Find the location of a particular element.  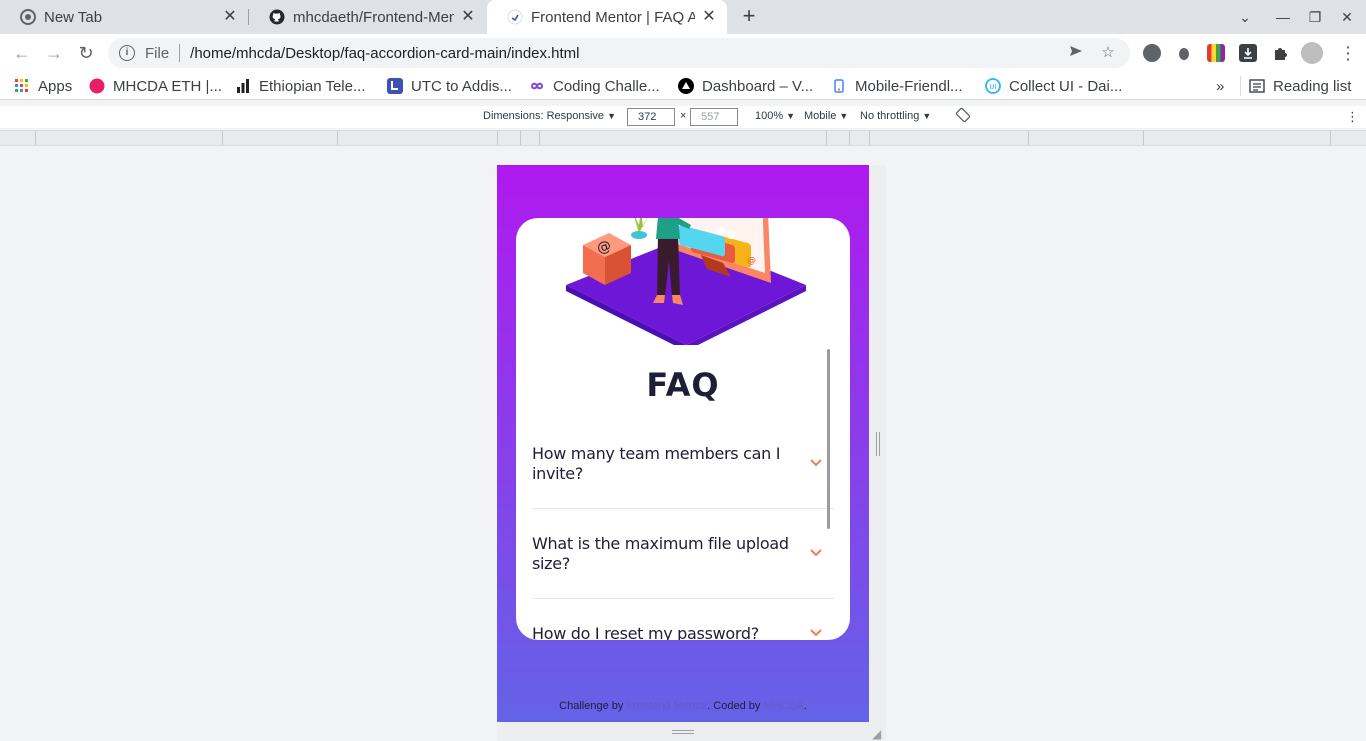

apps-grid-icon is located at coordinates (22, 86).